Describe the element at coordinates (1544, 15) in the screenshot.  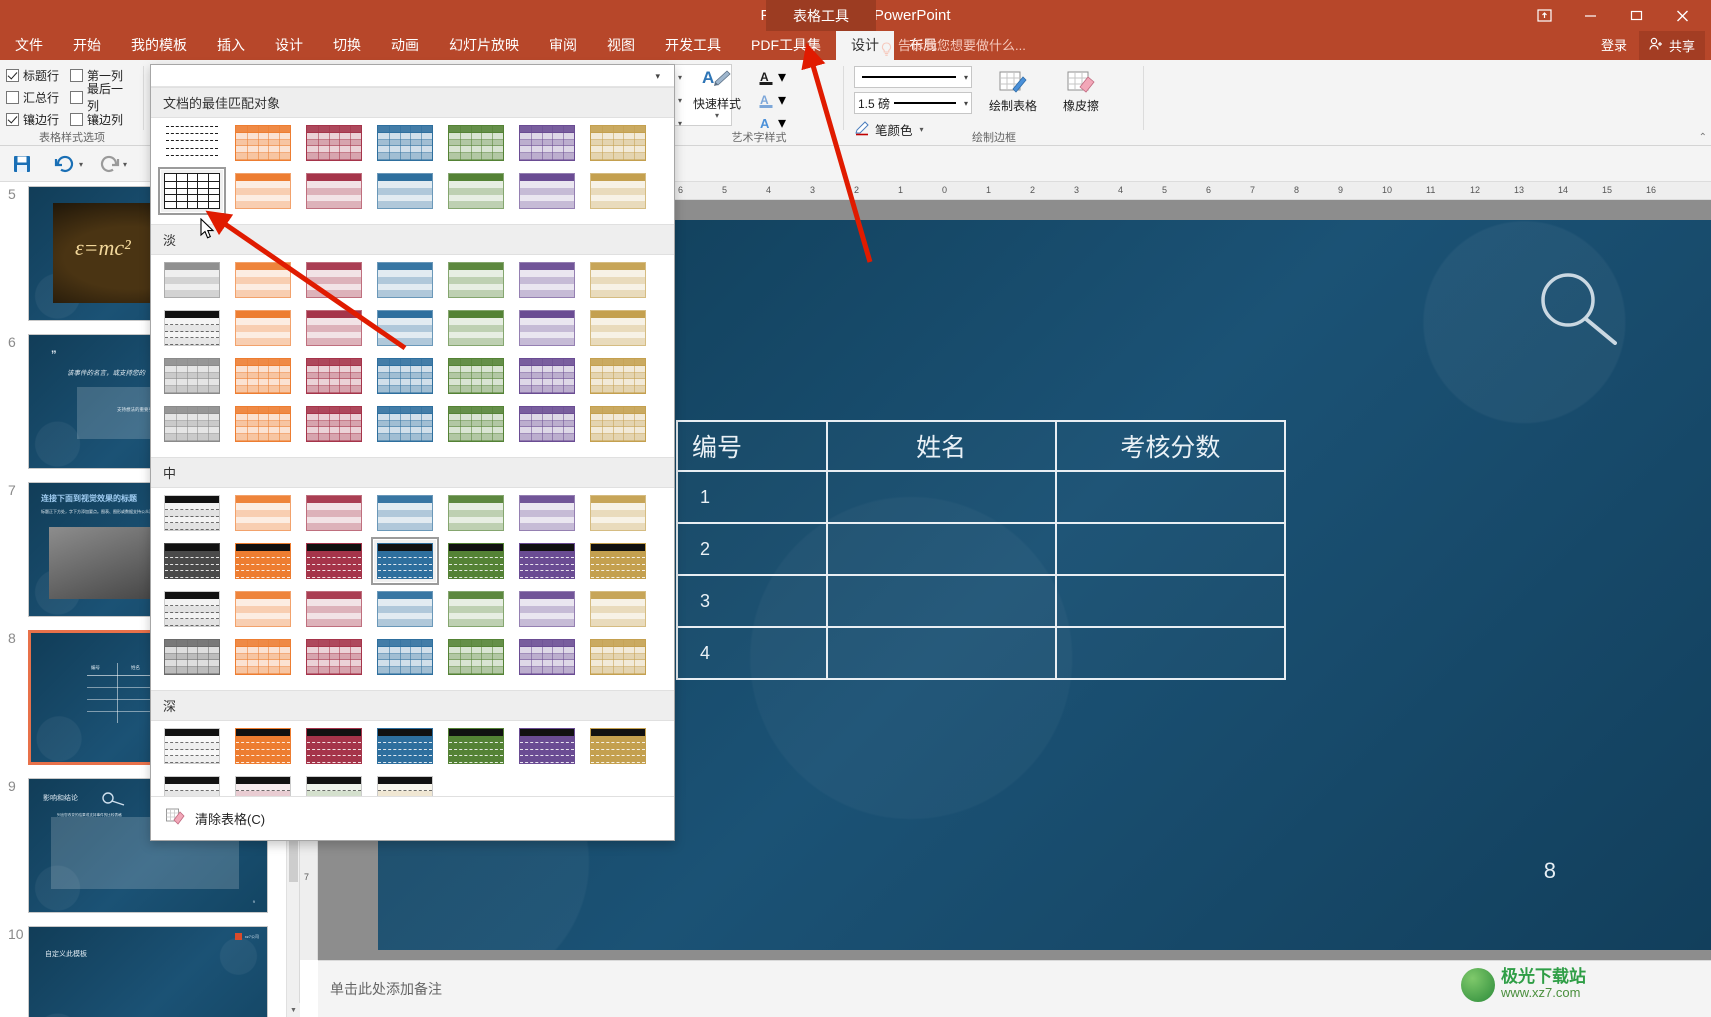
I see `ribbon-display-options-icon` at that location.